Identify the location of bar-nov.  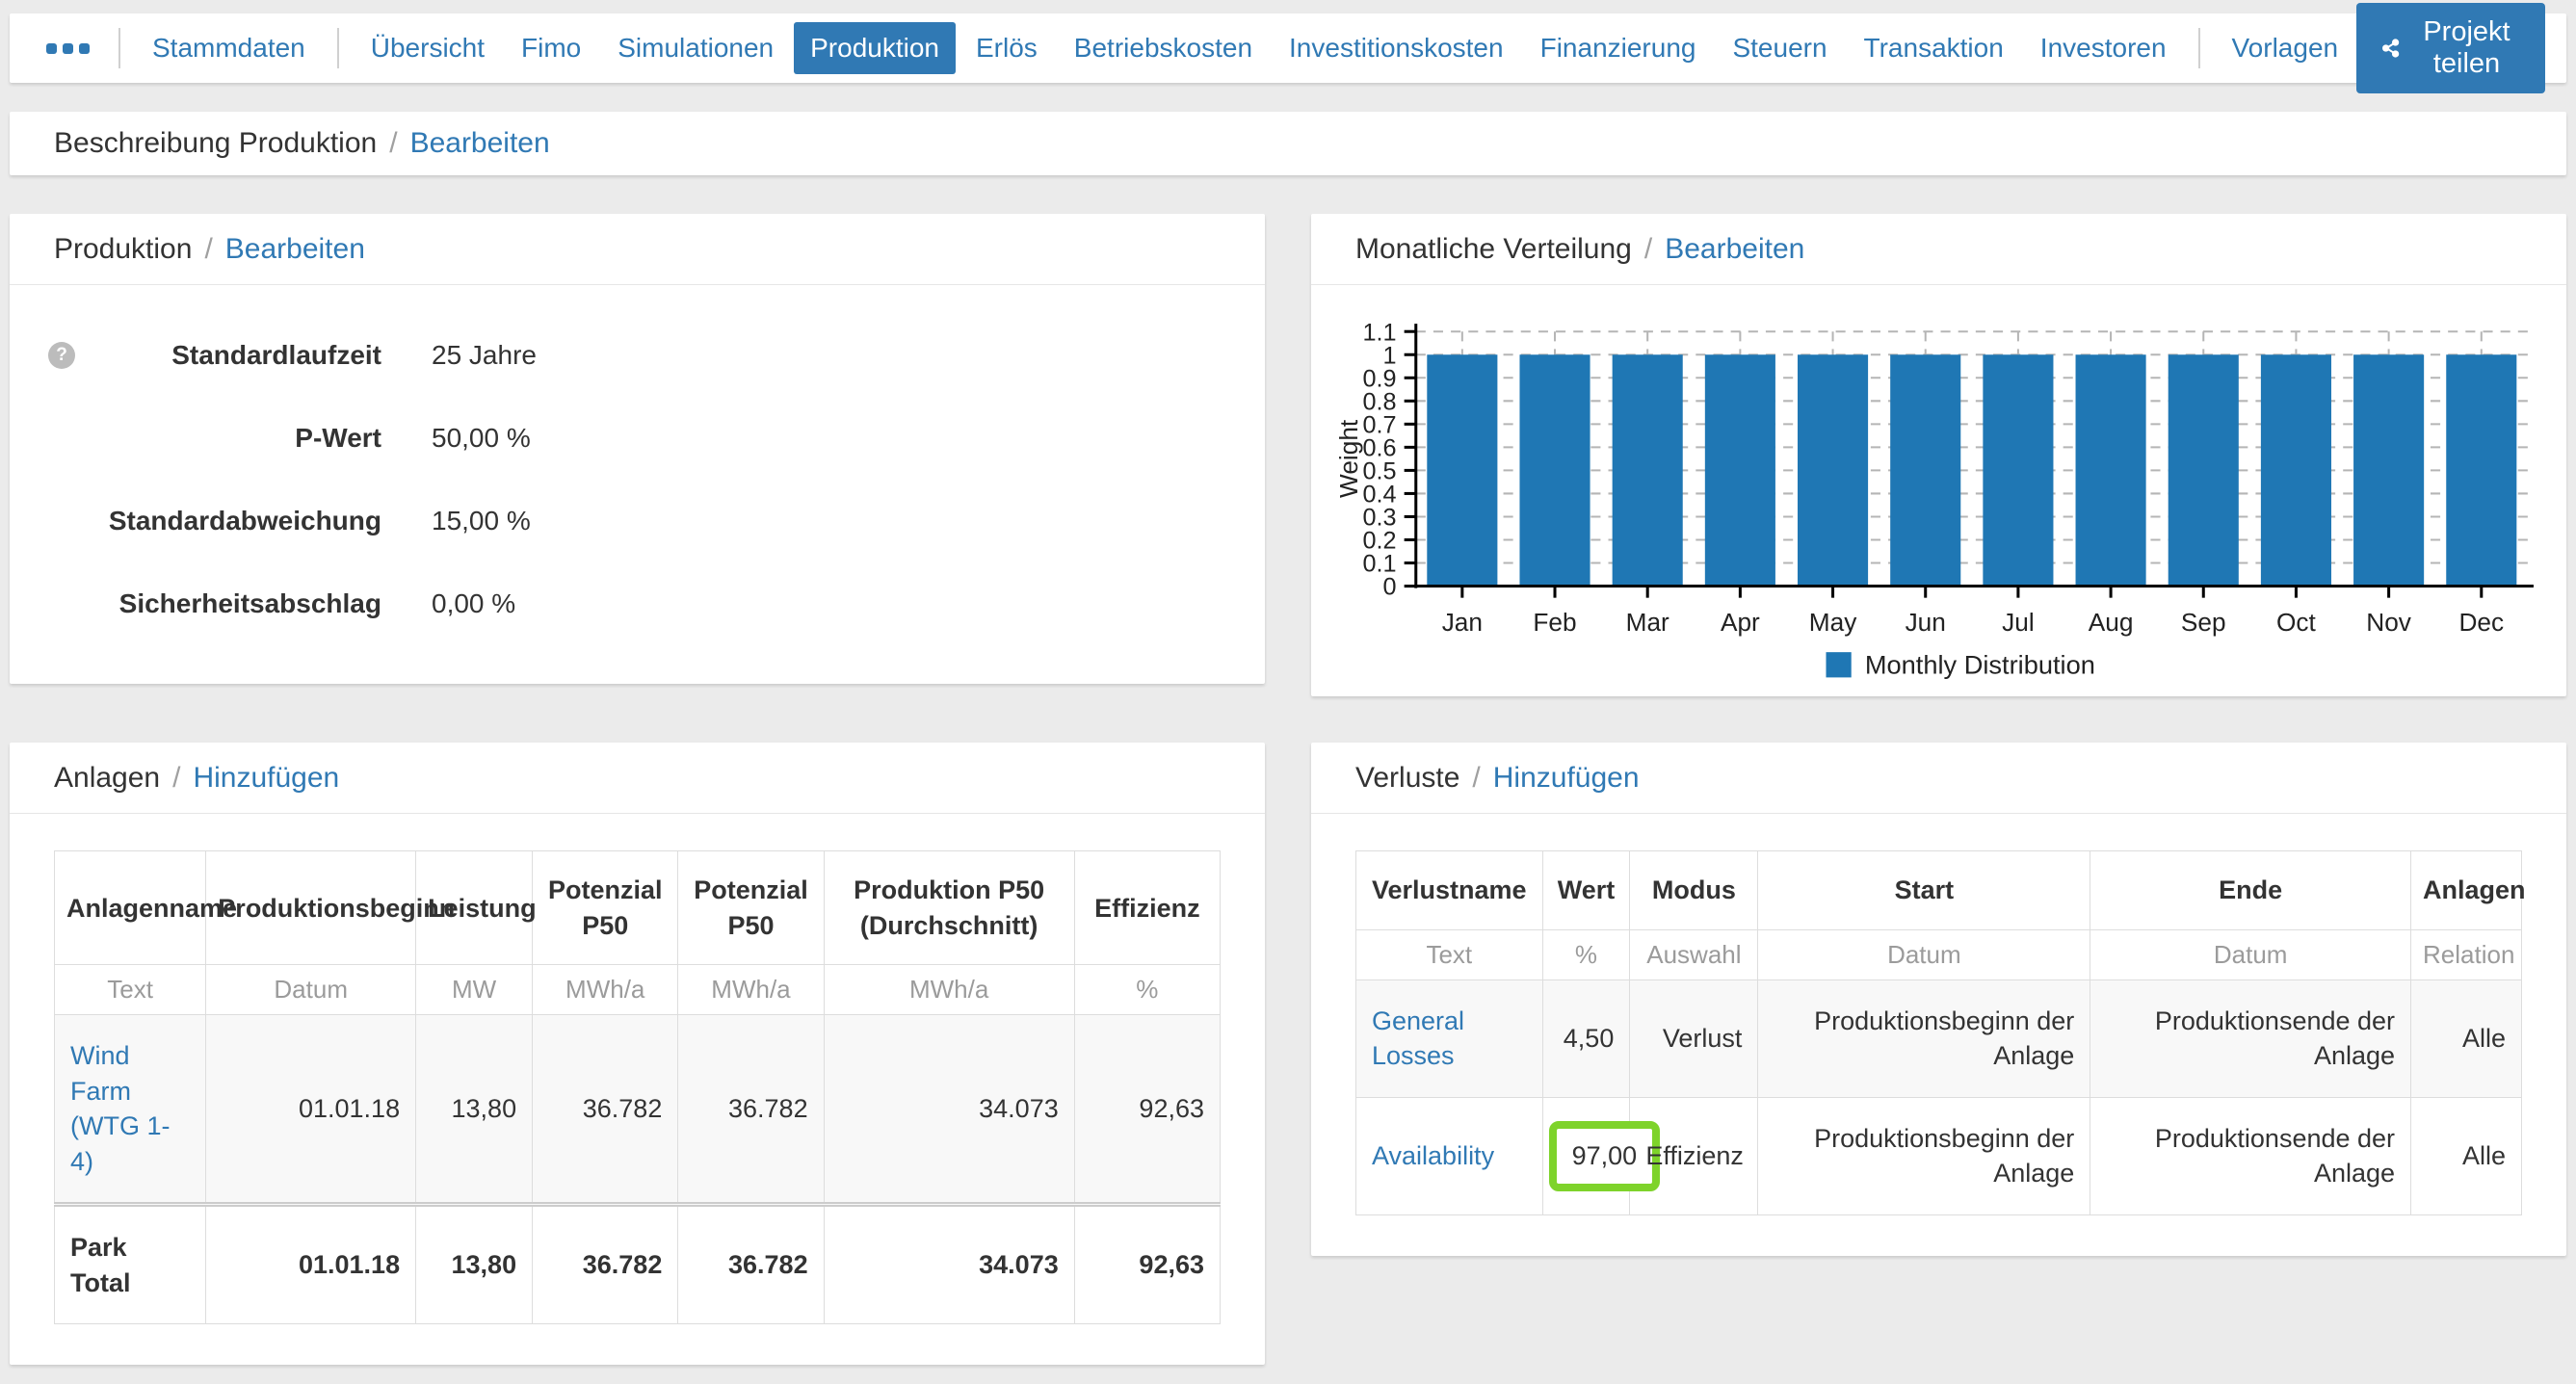
(2389, 471).